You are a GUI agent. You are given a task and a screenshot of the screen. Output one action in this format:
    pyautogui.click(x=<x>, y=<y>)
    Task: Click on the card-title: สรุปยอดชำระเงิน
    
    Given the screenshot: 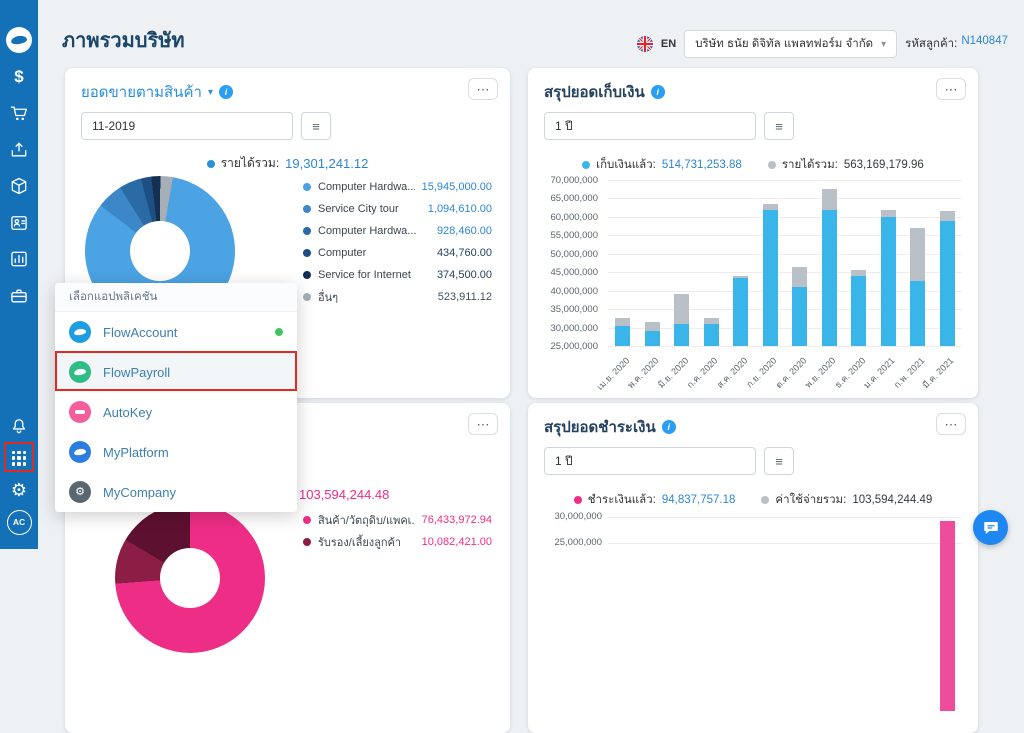 What is the action you would take?
    pyautogui.click(x=600, y=427)
    